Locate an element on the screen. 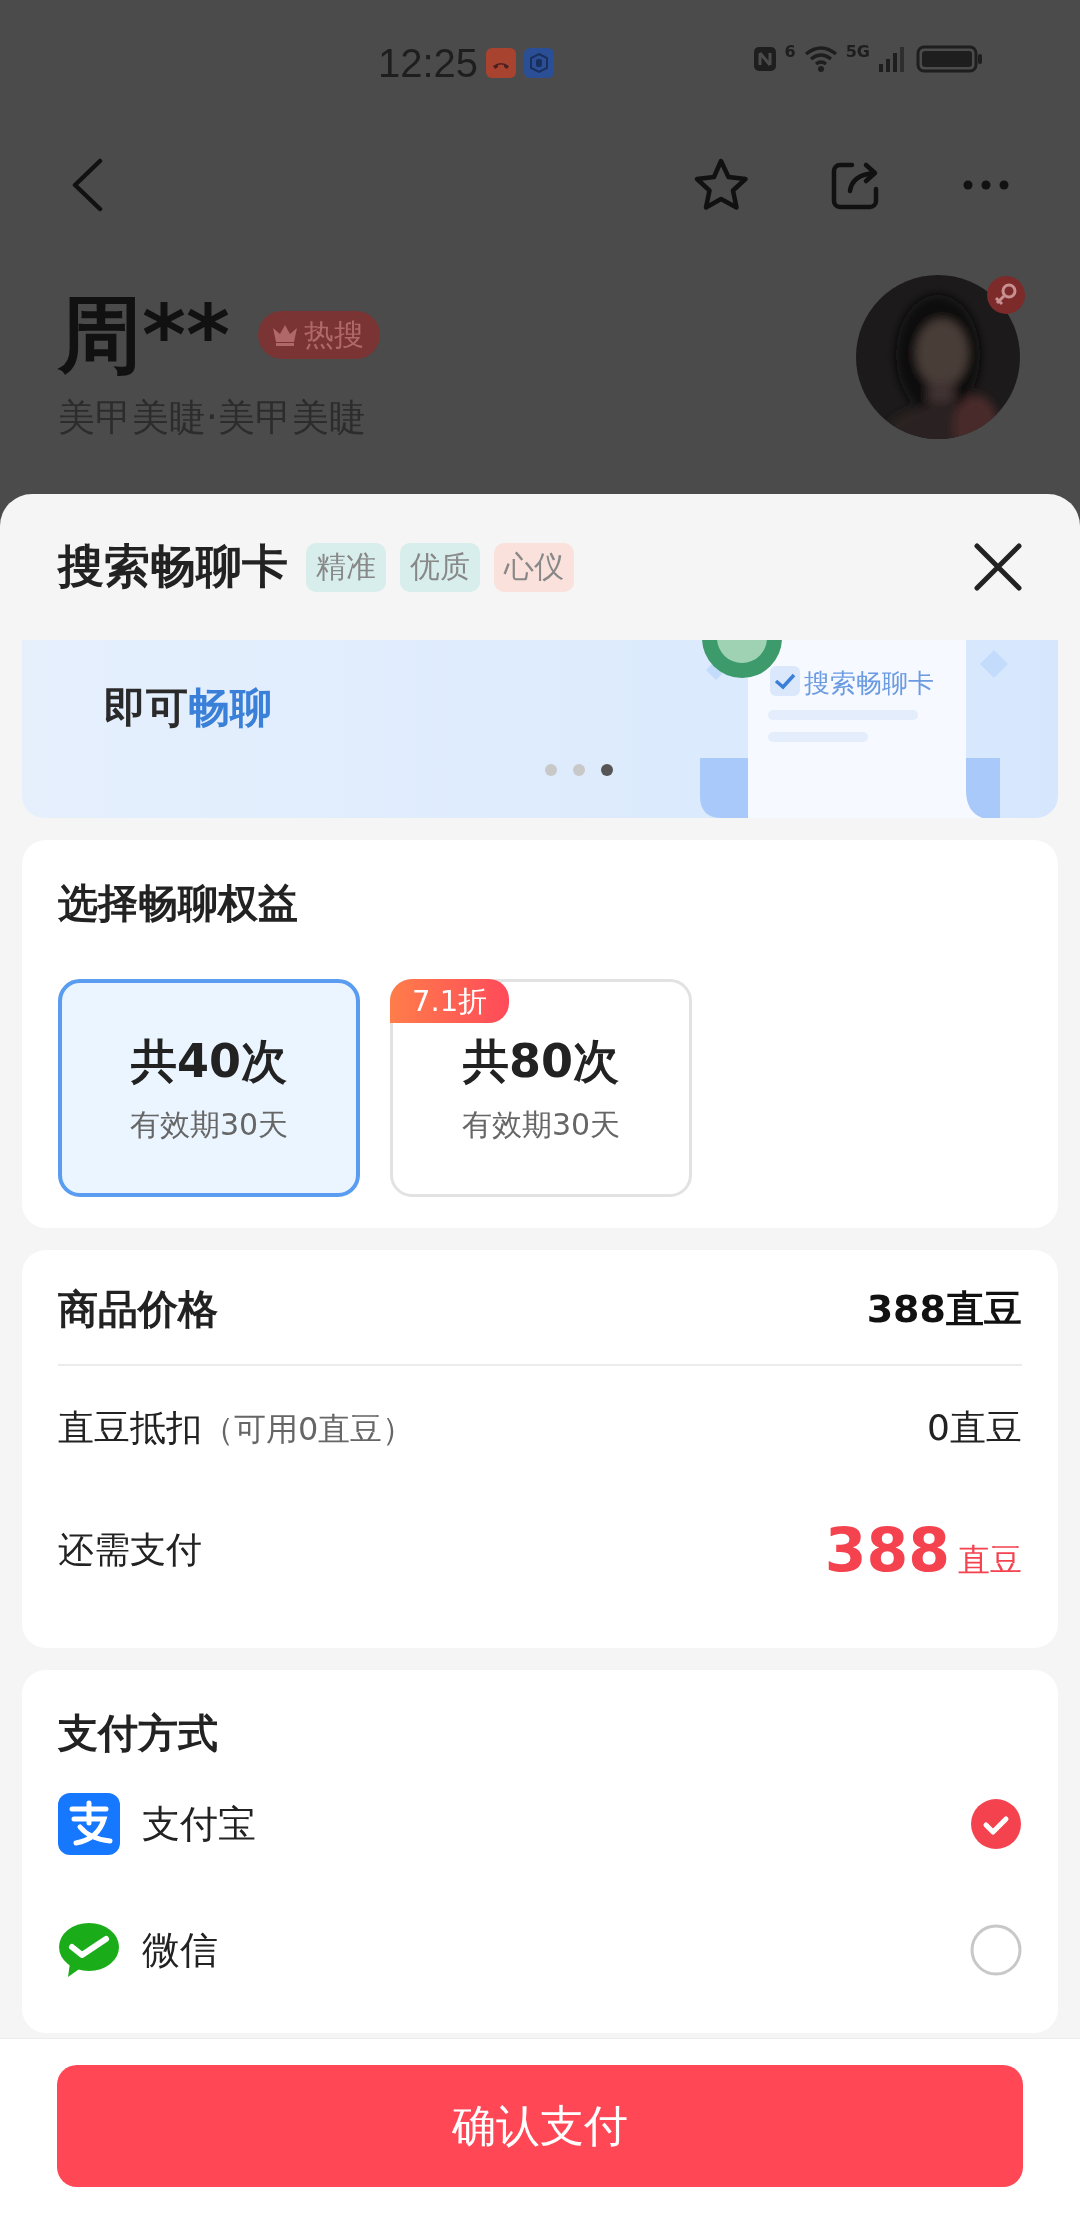  call-notification-icon is located at coordinates (501, 63).